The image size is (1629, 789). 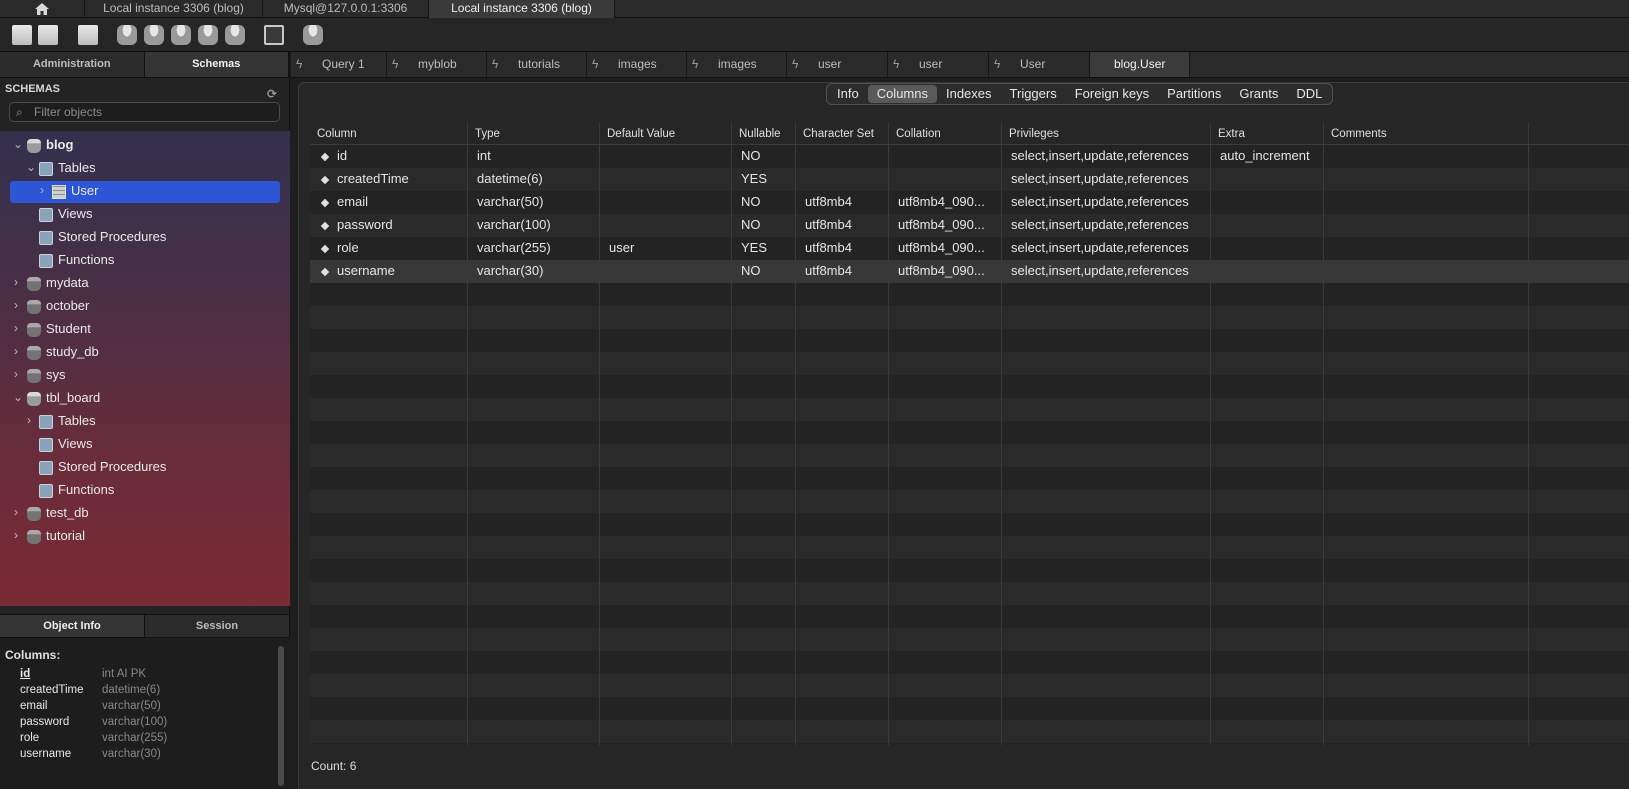 What do you see at coordinates (1106, 134) in the screenshot?
I see `column-header-privileges: Privileges` at bounding box center [1106, 134].